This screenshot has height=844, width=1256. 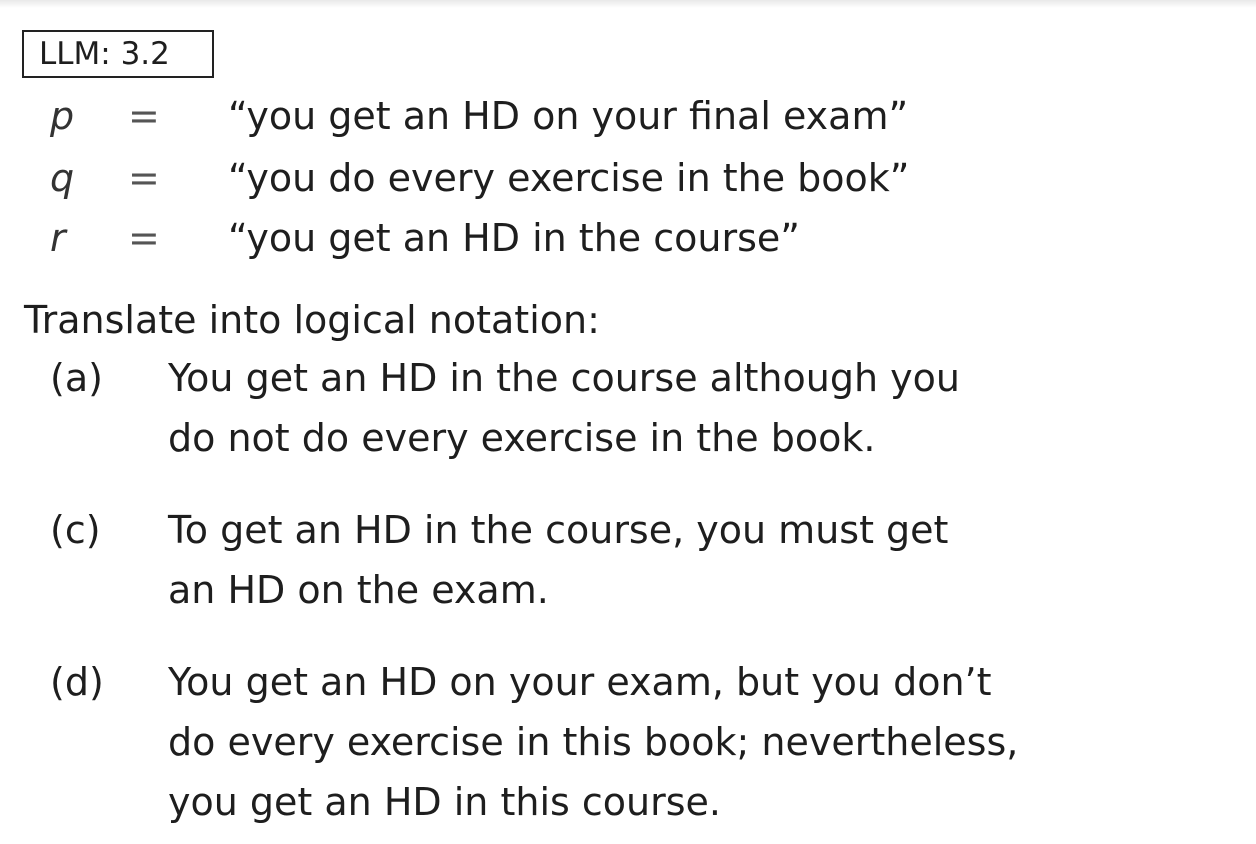 I want to click on item-text-line: You get an HD in the course although you, so click(x=564, y=378).